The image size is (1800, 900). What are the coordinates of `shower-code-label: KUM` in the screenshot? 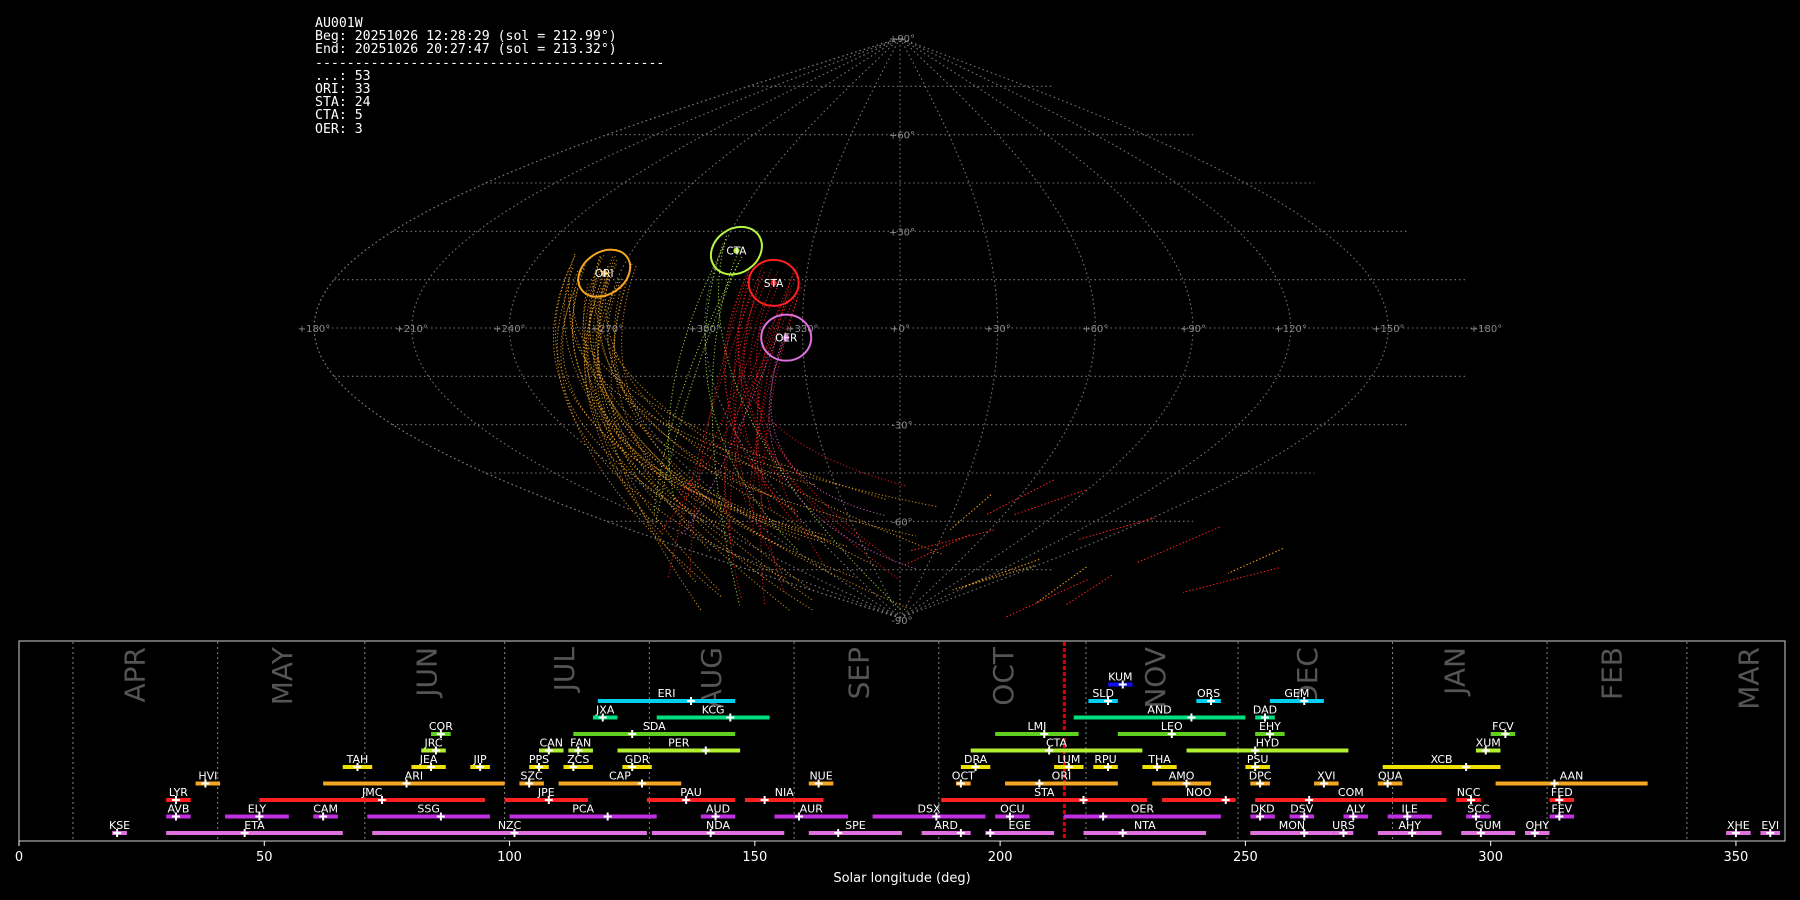 It's located at (1120, 677).